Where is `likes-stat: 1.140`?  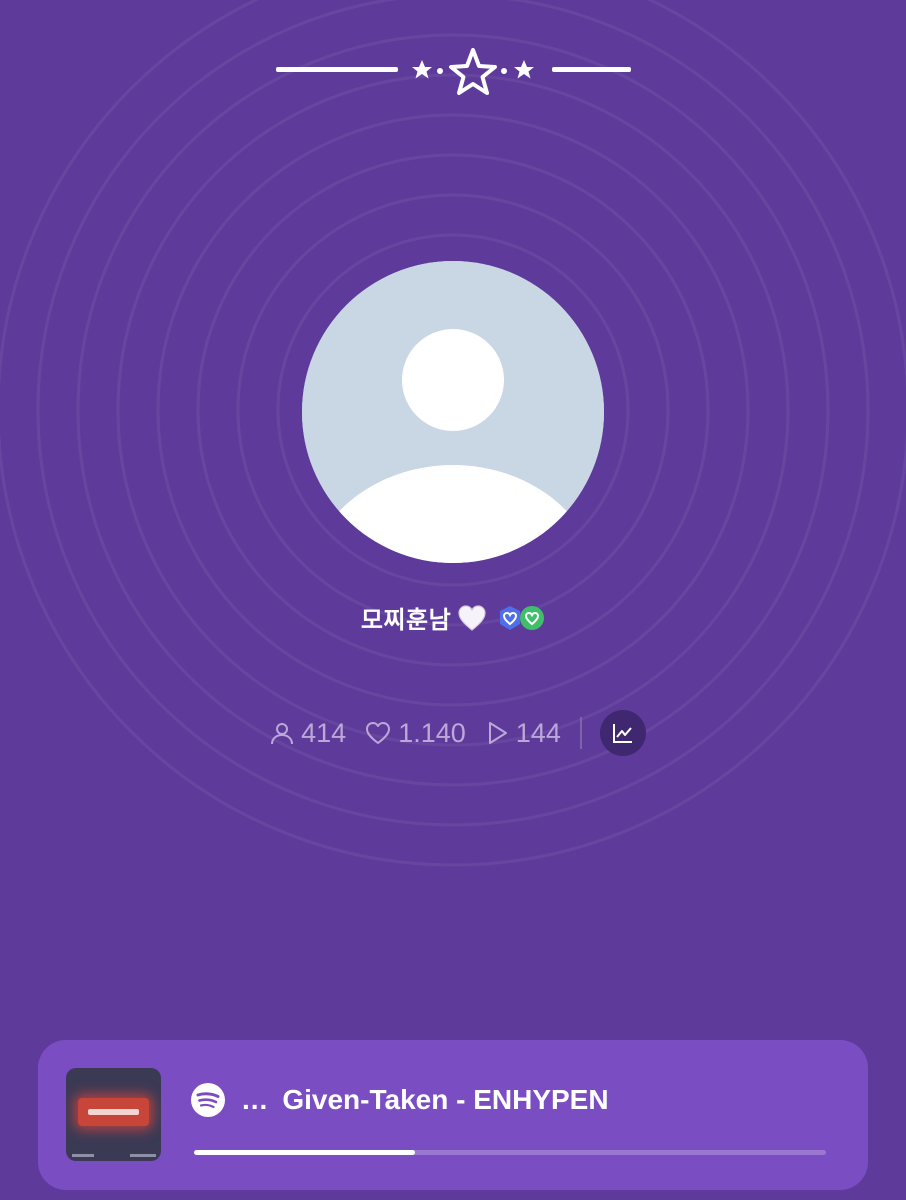 likes-stat: 1.140 is located at coordinates (415, 733).